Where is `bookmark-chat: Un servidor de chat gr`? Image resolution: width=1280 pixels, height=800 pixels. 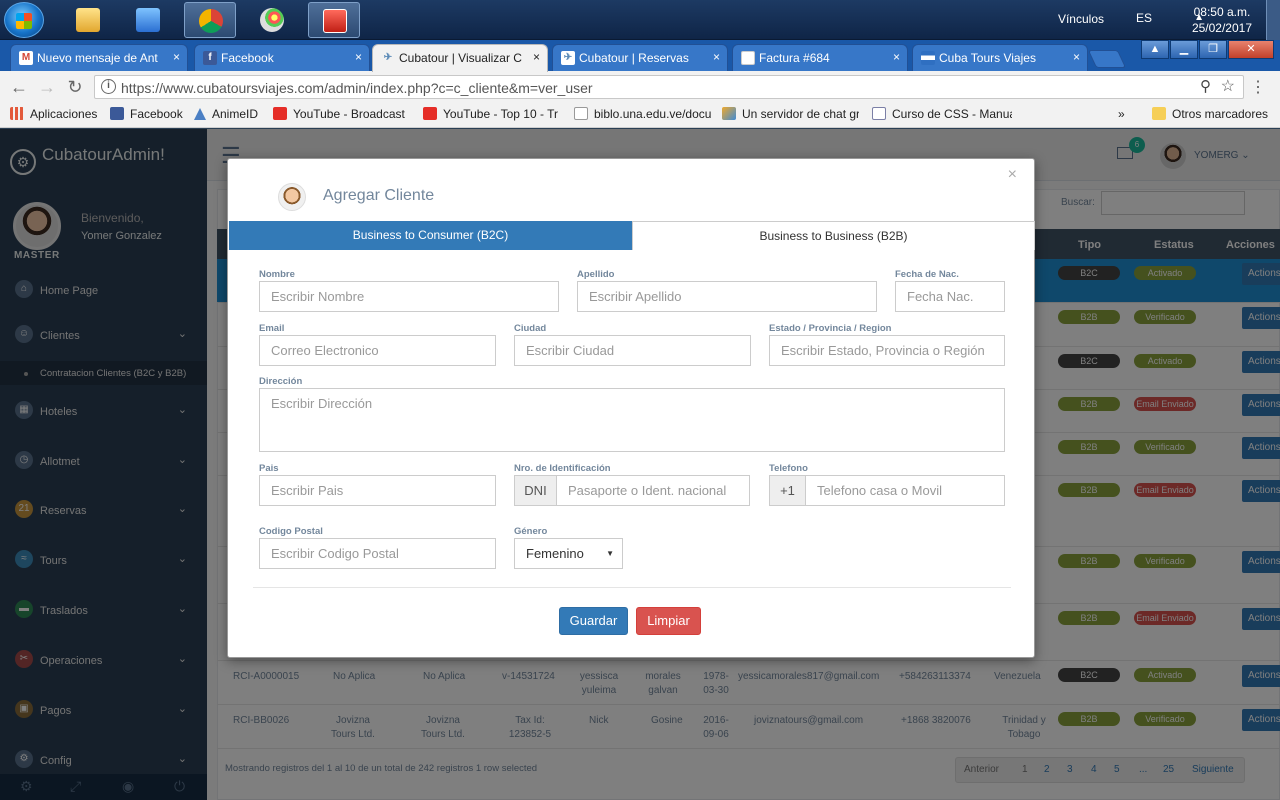 bookmark-chat: Un servidor de chat gr is located at coordinates (790, 114).